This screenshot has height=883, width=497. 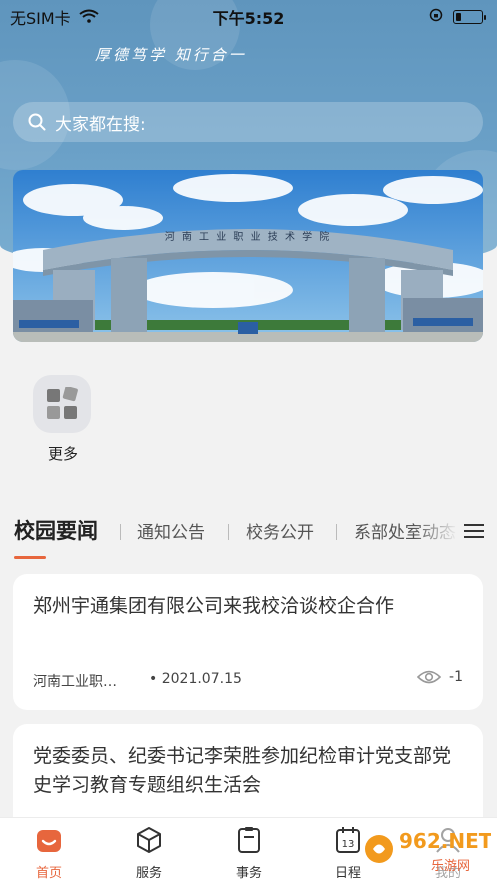 I want to click on school-slogan: 厚德笃学 知行合一, so click(x=171, y=55).